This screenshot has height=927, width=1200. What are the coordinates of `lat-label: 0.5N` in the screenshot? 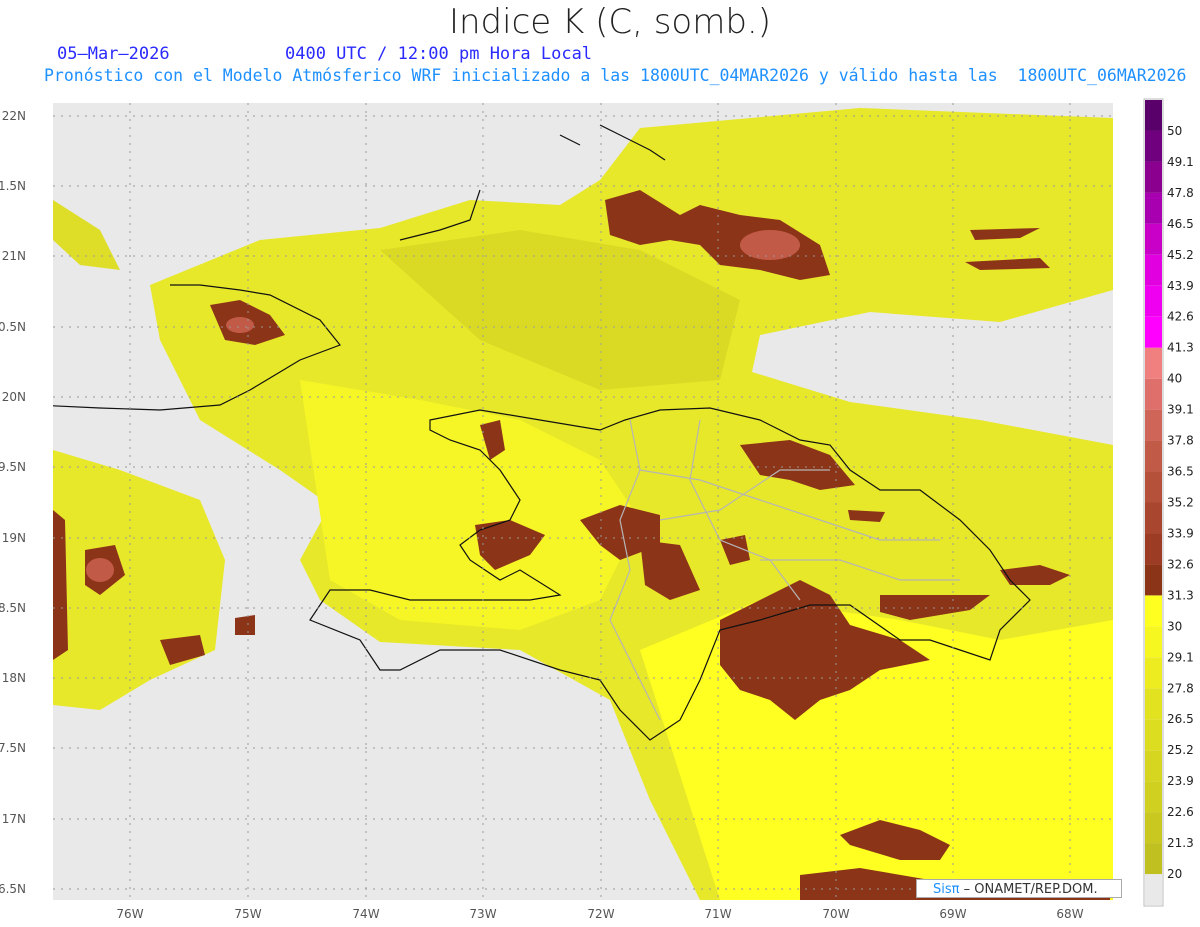 It's located at (13, 327).